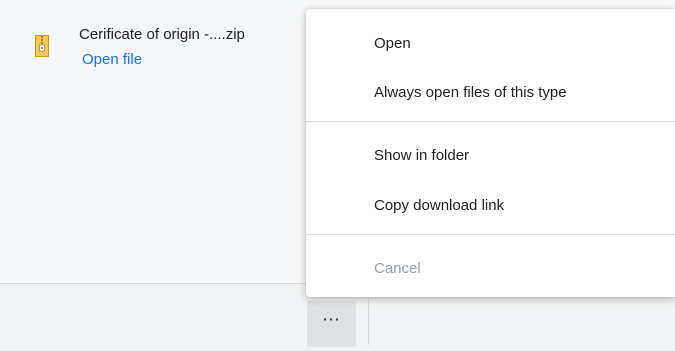  I want to click on menu-item-open: Open, so click(490, 43).